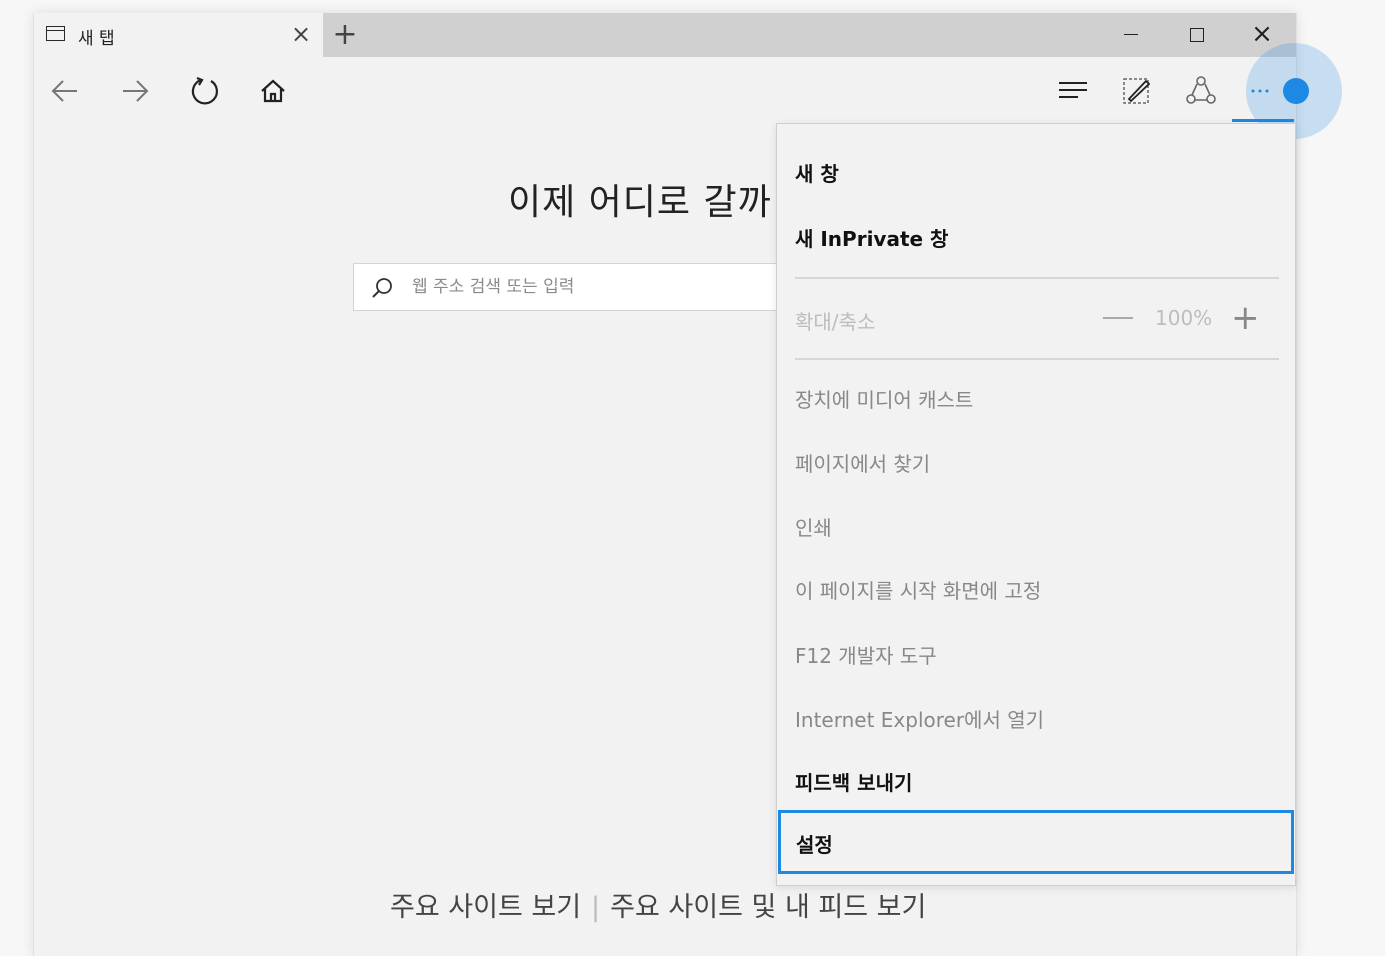 The image size is (1385, 956). What do you see at coordinates (1296, 91) in the screenshot?
I see `click-indicator-dot` at bounding box center [1296, 91].